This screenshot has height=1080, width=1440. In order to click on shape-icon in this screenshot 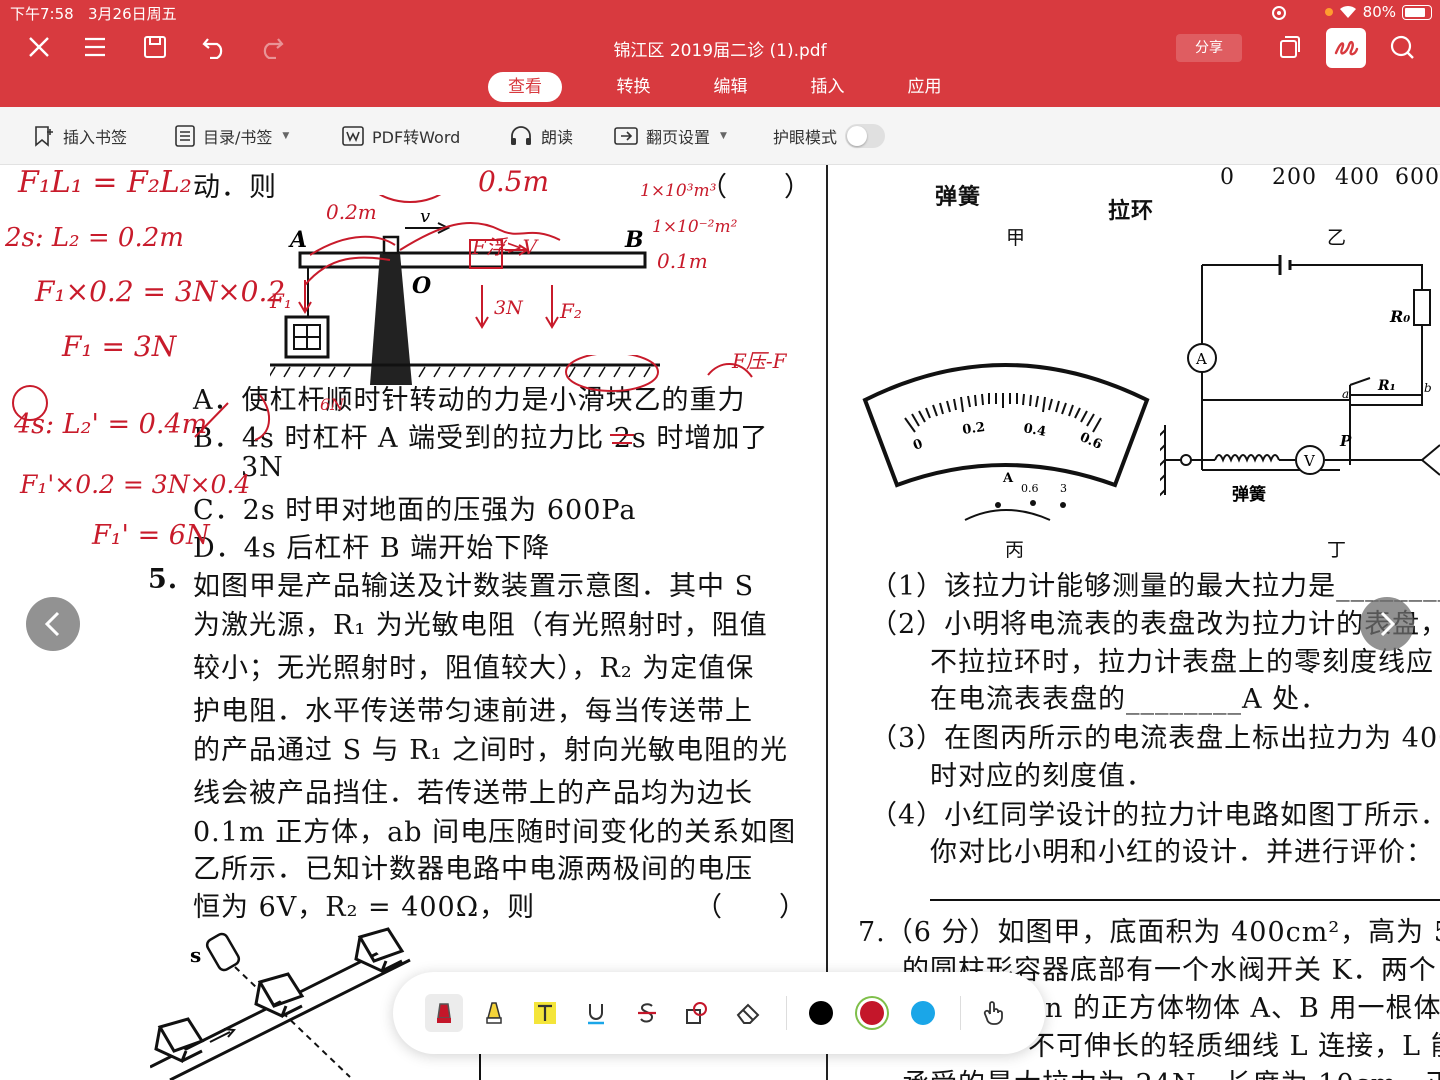, I will do `click(697, 1013)`.